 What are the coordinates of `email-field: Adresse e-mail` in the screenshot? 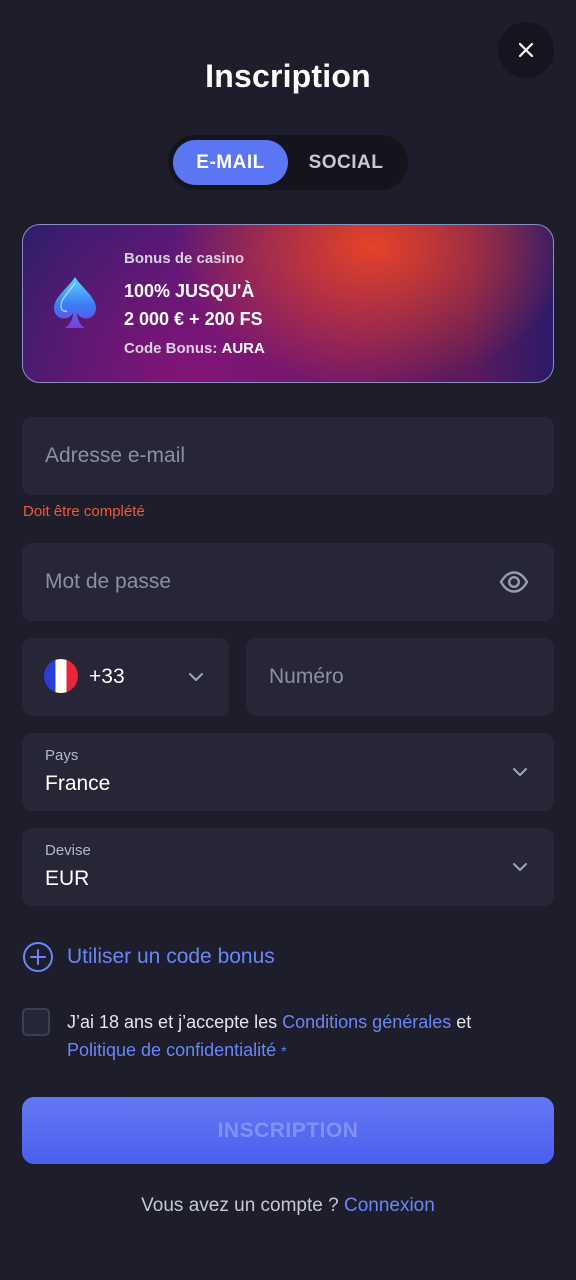 It's located at (288, 456).